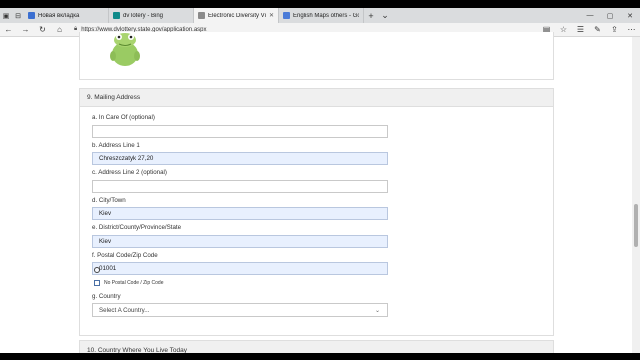  I want to click on tab-title: Electronic Diversity Visa, so click(237, 15).